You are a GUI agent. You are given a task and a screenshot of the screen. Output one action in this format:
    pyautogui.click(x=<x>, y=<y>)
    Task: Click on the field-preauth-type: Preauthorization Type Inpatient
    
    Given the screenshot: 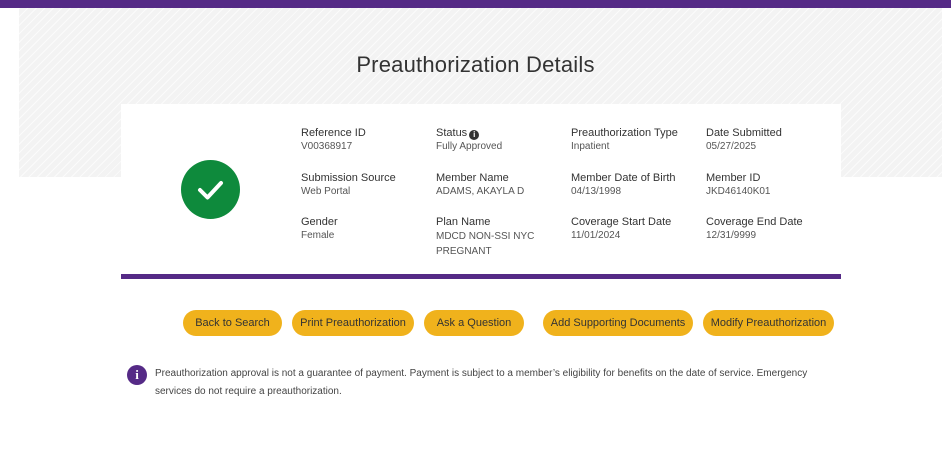 What is the action you would take?
    pyautogui.click(x=624, y=140)
    